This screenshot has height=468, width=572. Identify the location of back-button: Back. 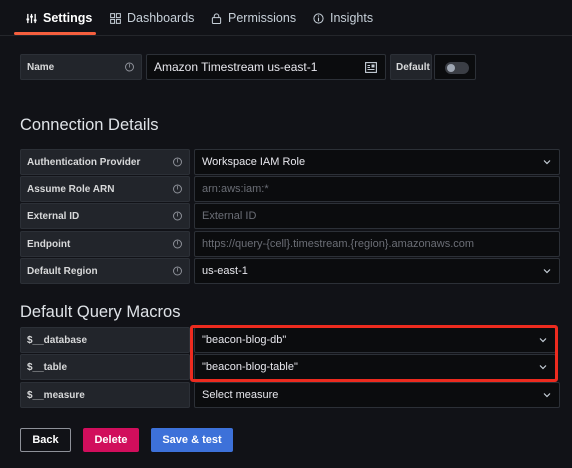
(45, 440).